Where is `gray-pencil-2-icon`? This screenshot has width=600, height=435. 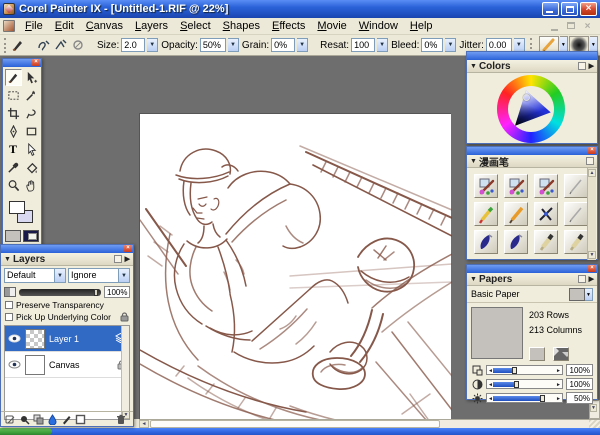
gray-pencil-2-icon is located at coordinates (576, 214).